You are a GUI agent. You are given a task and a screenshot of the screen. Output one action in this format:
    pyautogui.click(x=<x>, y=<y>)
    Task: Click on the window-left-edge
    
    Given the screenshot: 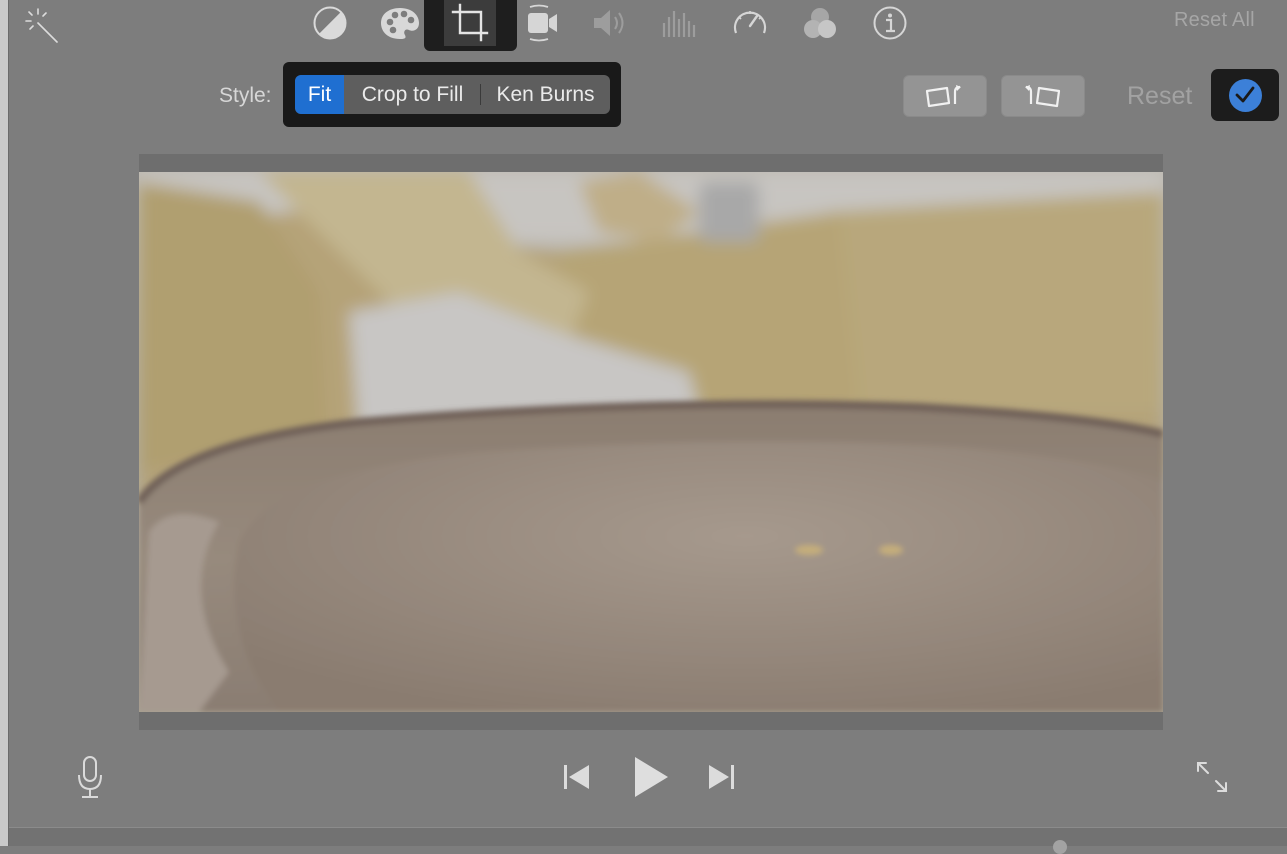 What is the action you would take?
    pyautogui.click(x=4, y=423)
    